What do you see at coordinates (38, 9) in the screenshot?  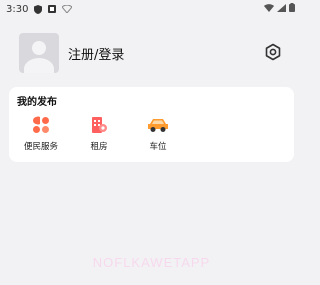 I see `shield-icon` at bounding box center [38, 9].